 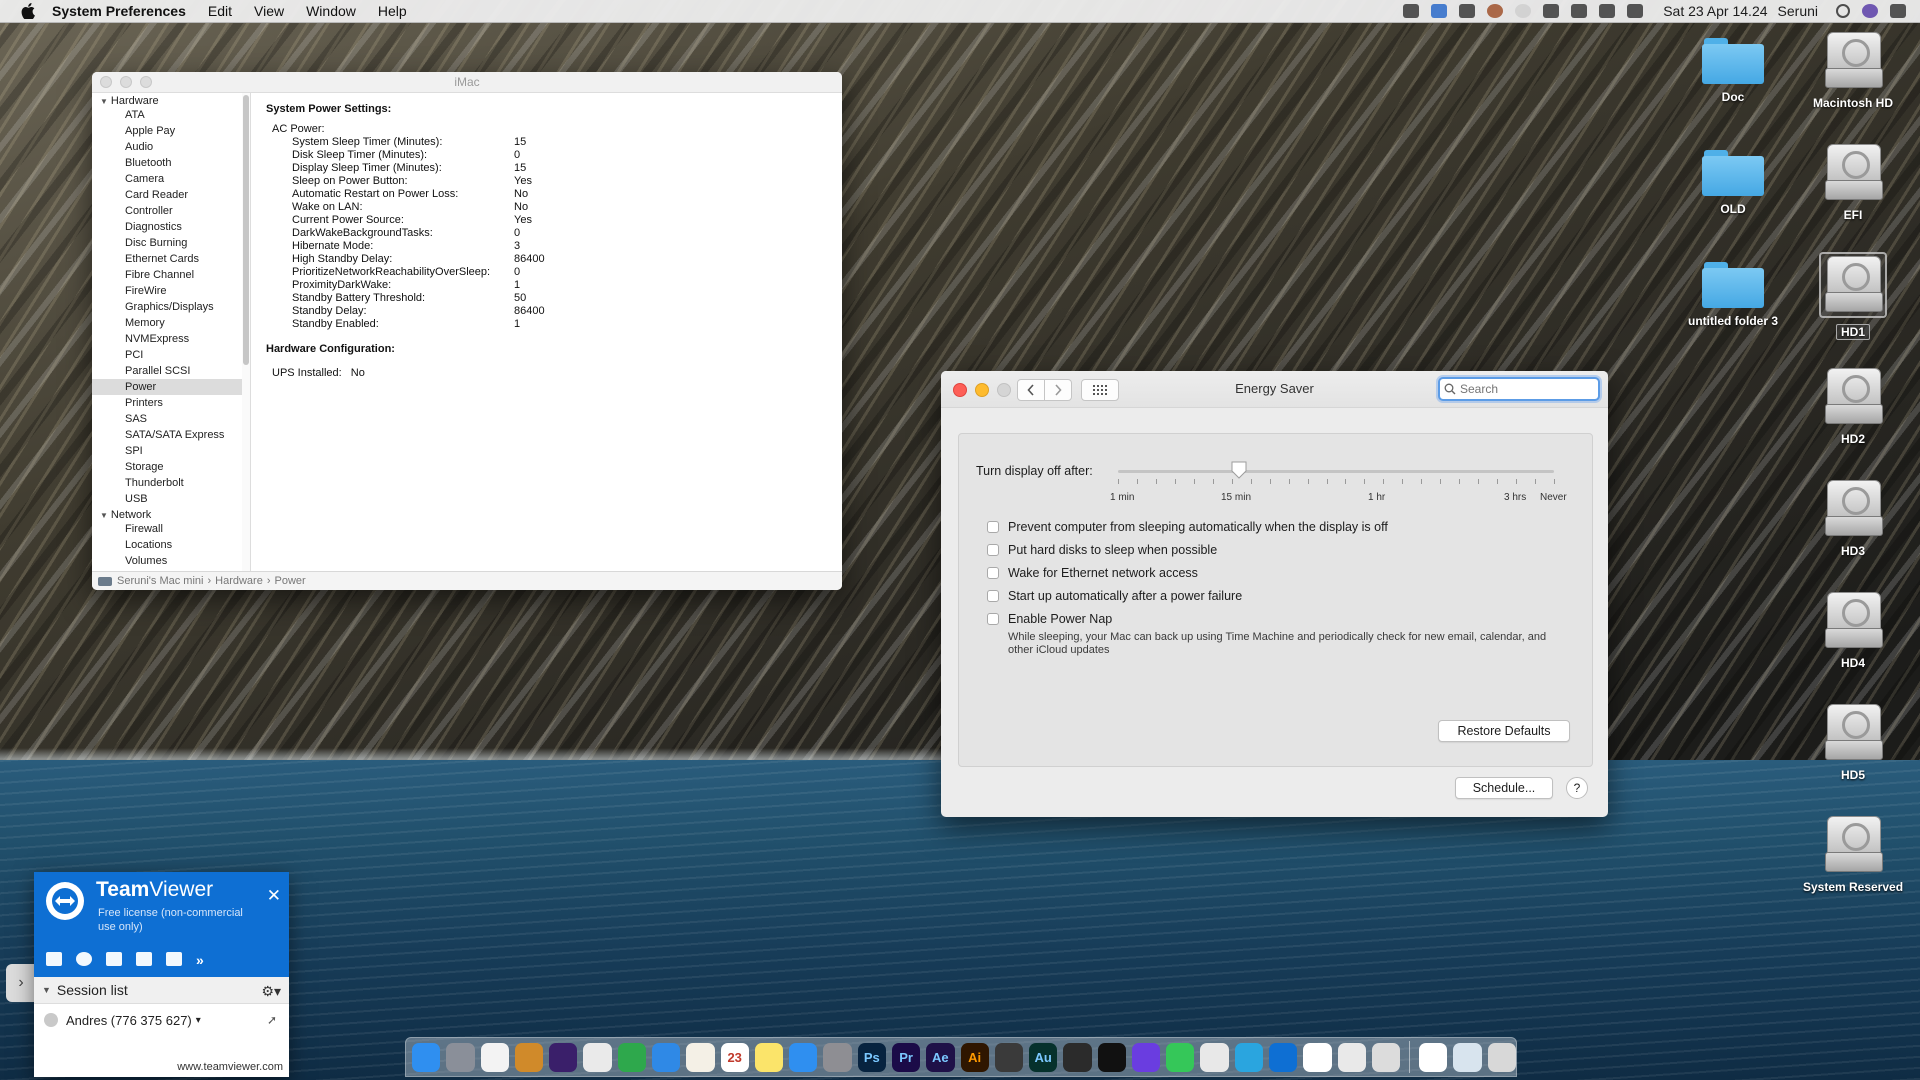 What do you see at coordinates (271, 991) in the screenshot?
I see `gear-icon: ⚙▾` at bounding box center [271, 991].